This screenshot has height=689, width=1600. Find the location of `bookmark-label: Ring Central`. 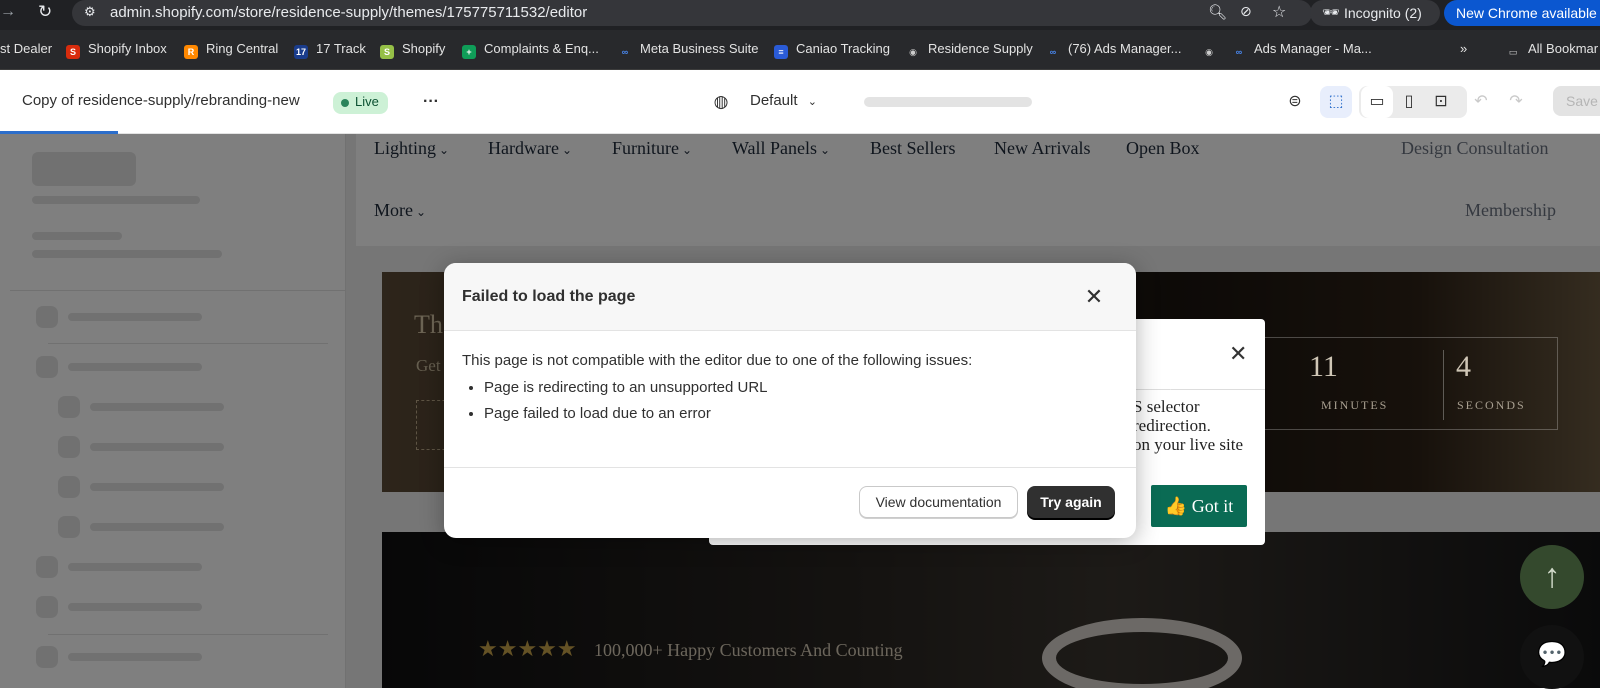

bookmark-label: Ring Central is located at coordinates (242, 48).